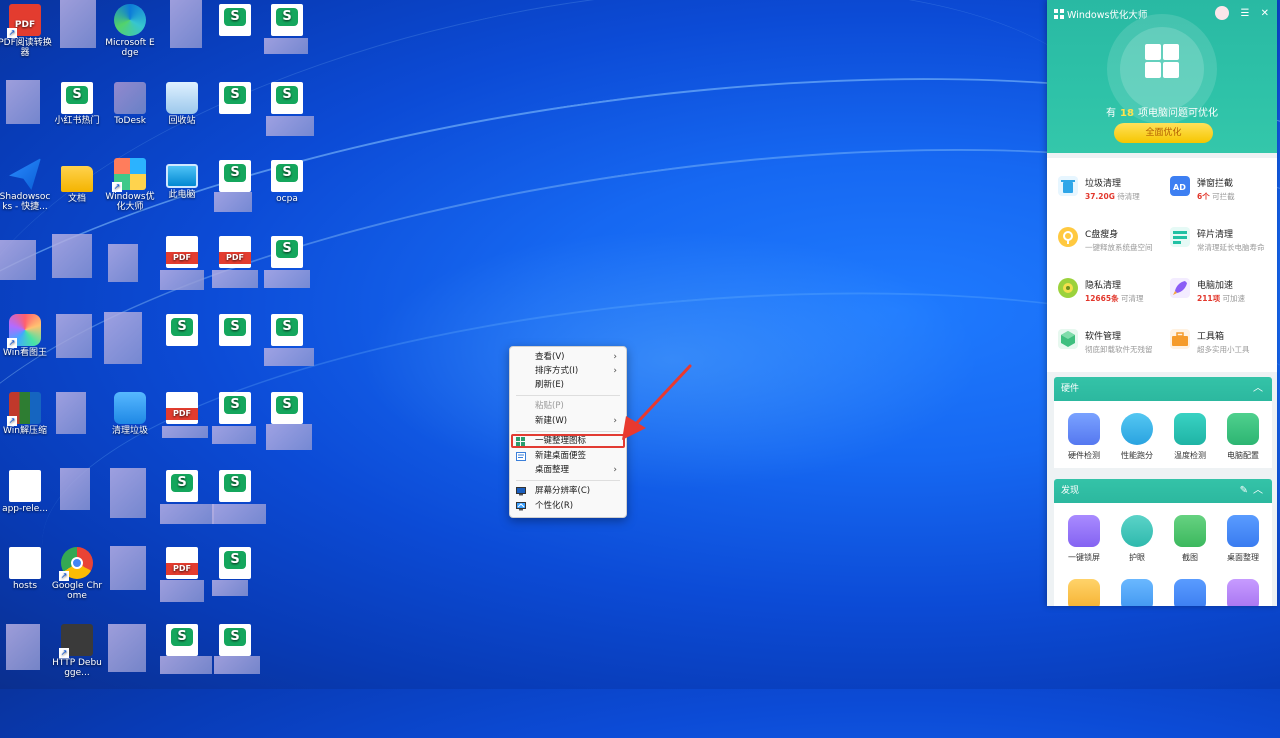 The height and width of the screenshot is (738, 1280). Describe the element at coordinates (1102, 183) in the screenshot. I see `feature-junk-clean: 垃圾清理 37.20G 待清理` at that location.